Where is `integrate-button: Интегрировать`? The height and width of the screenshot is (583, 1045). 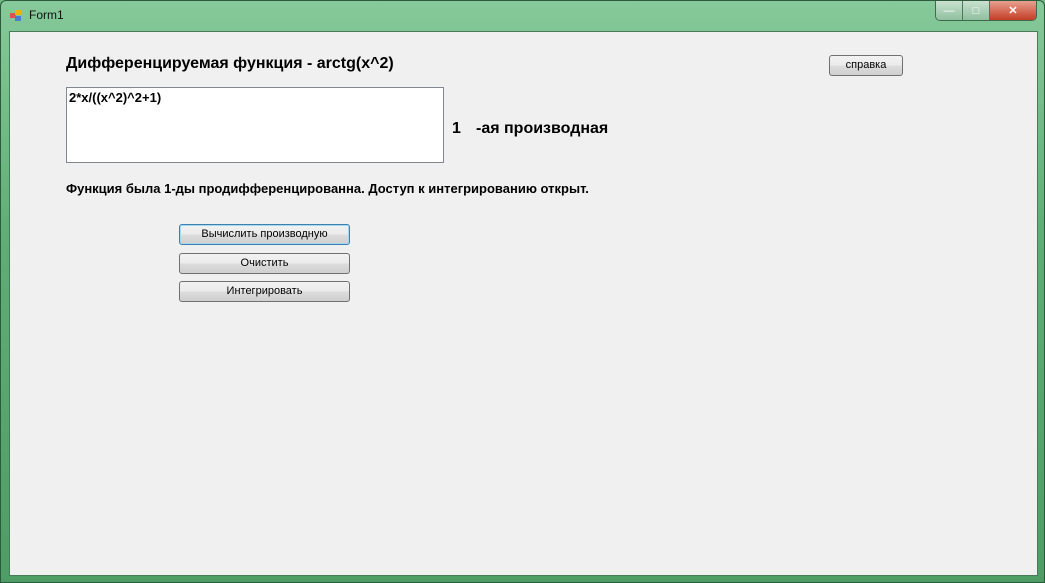
integrate-button: Интегрировать is located at coordinates (264, 291).